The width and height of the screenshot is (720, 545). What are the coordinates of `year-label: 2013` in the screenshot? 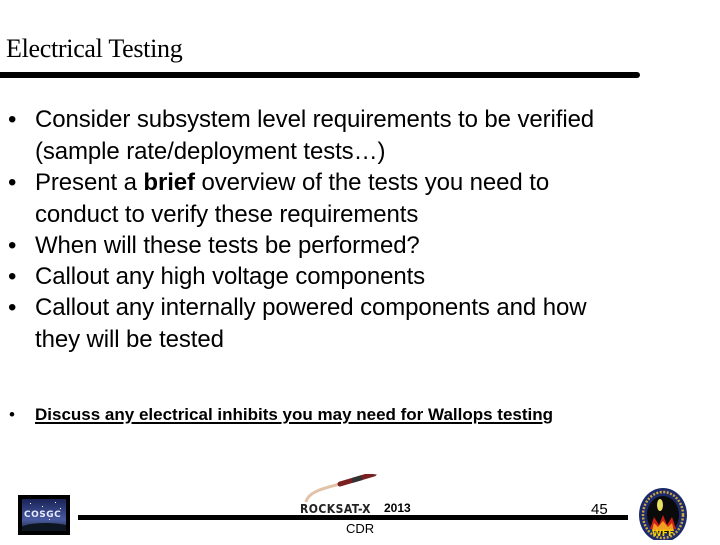 It's located at (397, 508).